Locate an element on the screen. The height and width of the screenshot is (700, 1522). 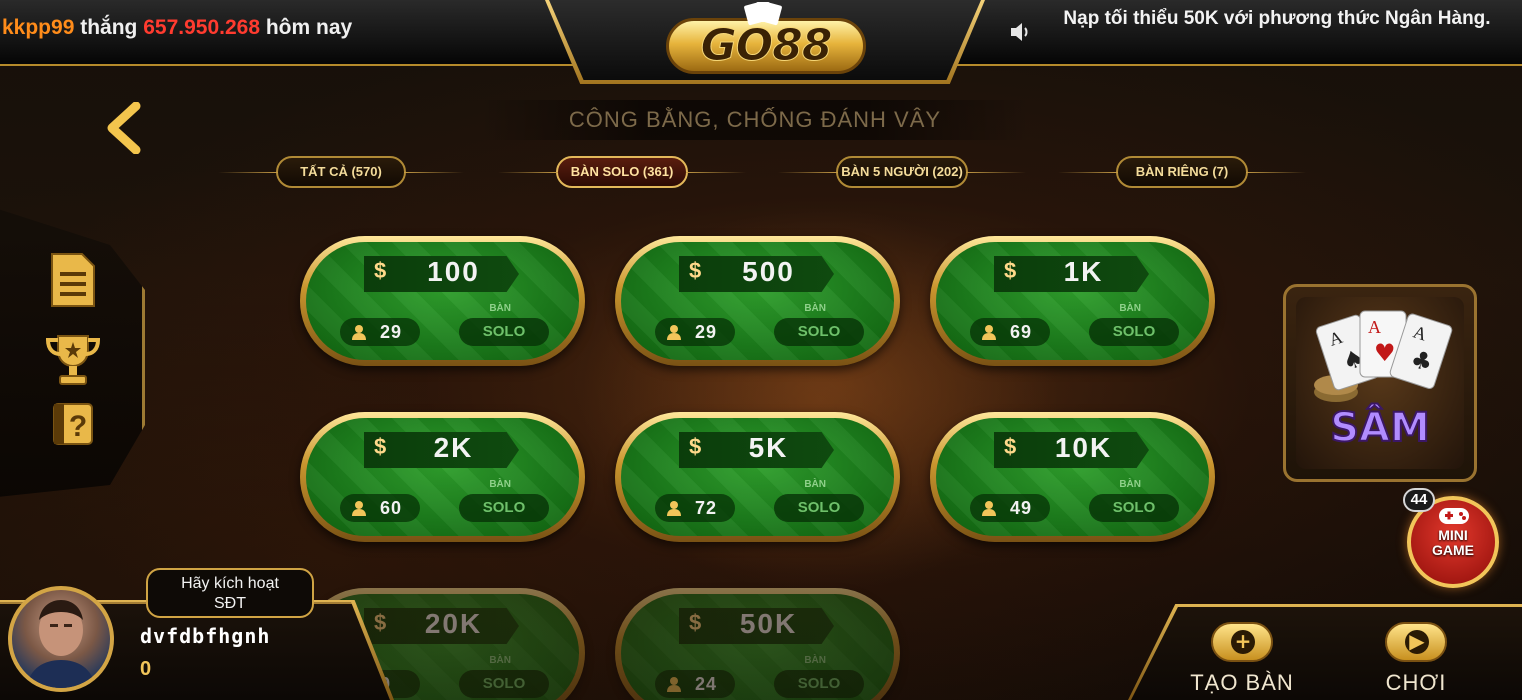
ticker-amount: 657.950.268 is located at coordinates (202, 27).